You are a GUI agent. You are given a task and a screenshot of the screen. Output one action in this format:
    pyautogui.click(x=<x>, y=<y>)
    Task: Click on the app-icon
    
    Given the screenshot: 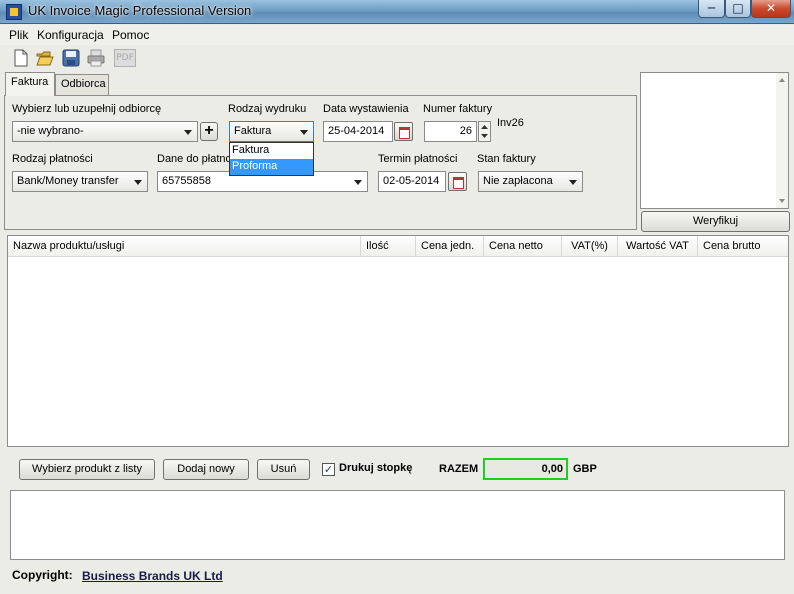 What is the action you would take?
    pyautogui.click(x=14, y=12)
    